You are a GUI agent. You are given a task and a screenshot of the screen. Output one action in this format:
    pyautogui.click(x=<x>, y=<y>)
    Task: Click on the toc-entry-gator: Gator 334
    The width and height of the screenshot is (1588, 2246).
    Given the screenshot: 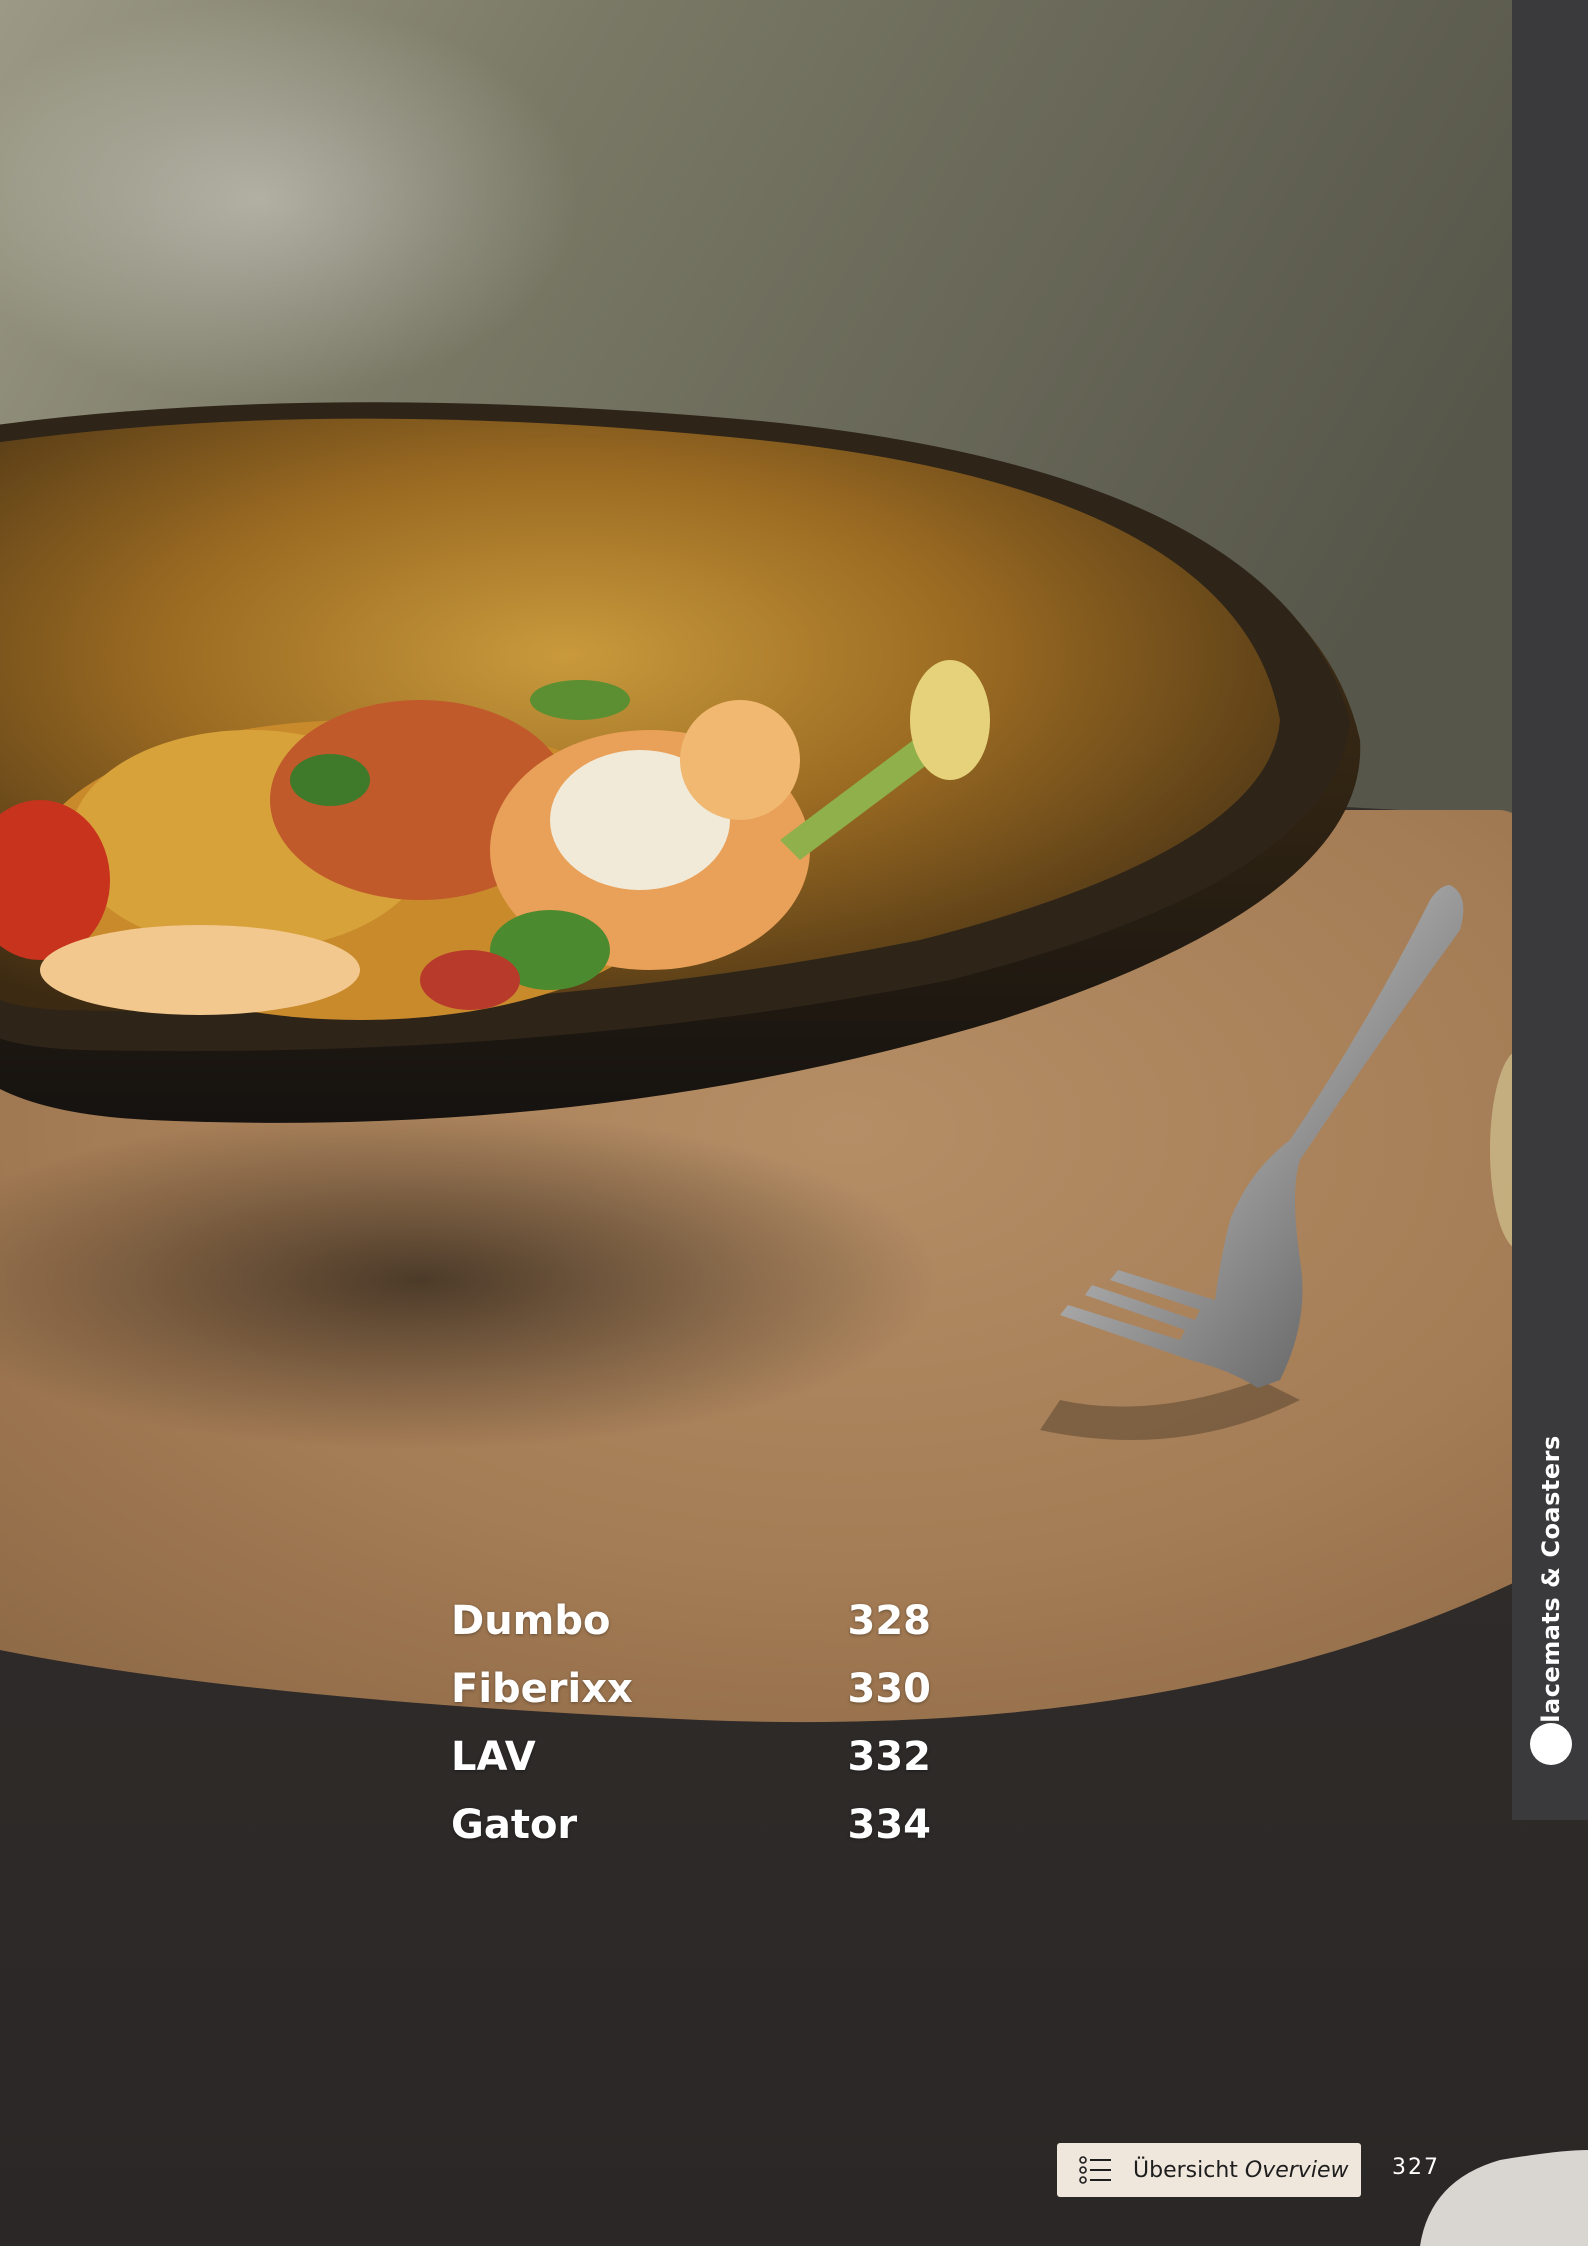 What is the action you would take?
    pyautogui.click(x=691, y=1836)
    